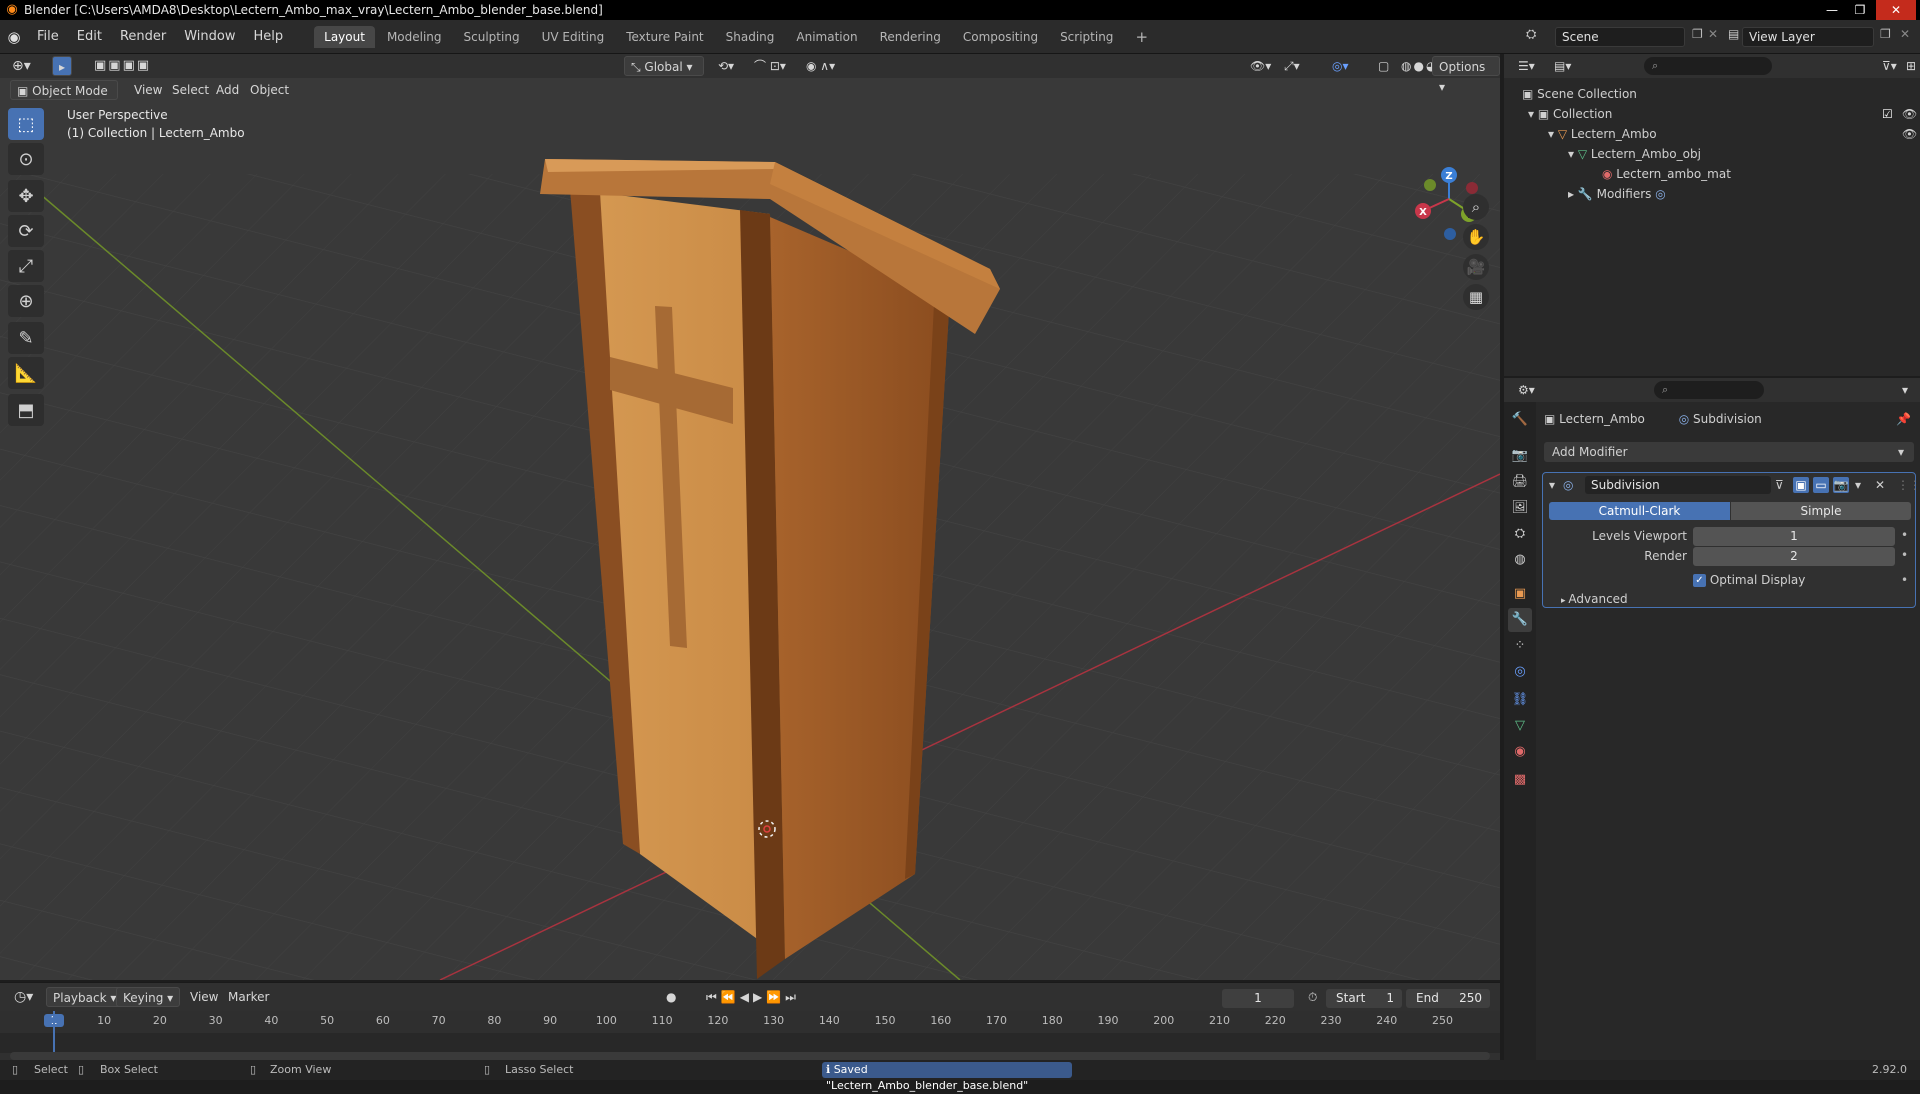 The height and width of the screenshot is (1094, 1920). Describe the element at coordinates (1697, 34) in the screenshot. I see `new-scene-icon: ❐` at that location.